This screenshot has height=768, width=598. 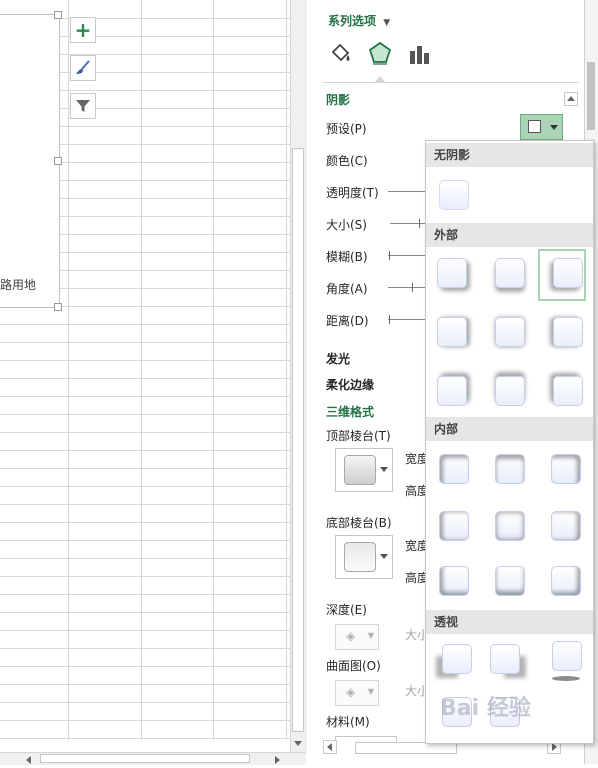 I want to click on distance-slider-thumb, so click(x=389, y=319).